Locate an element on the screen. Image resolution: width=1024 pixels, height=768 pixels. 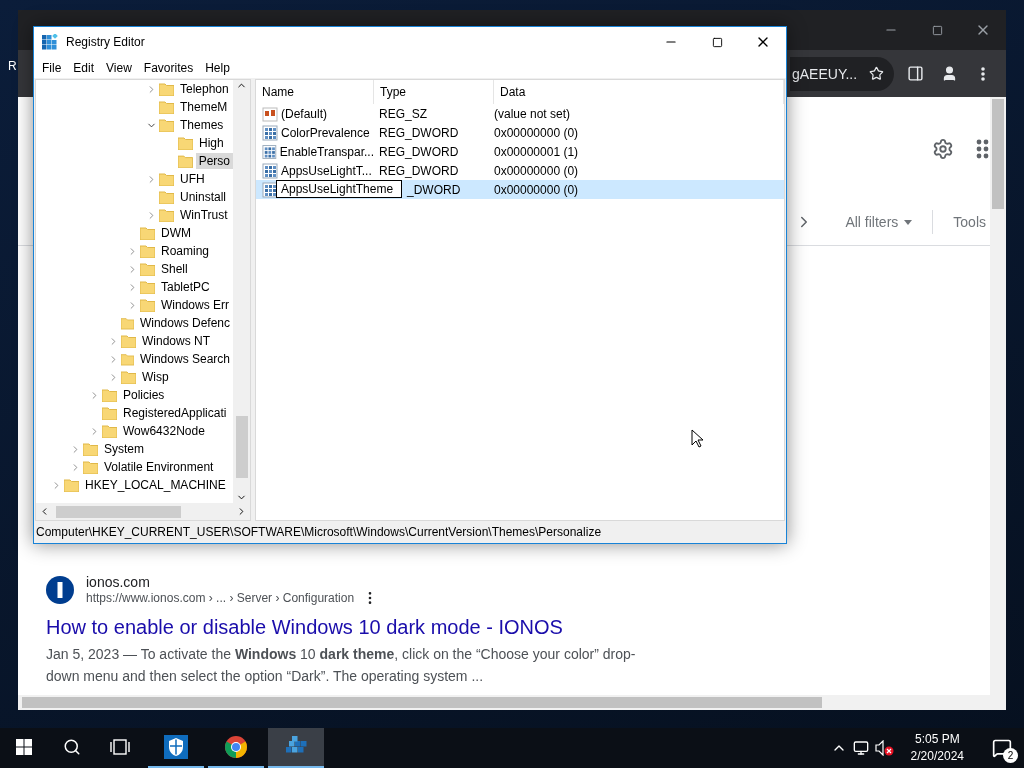
value-row: AppsUseLightTheme _DWORD 0x00000000 (0) is located at coordinates (520, 189).